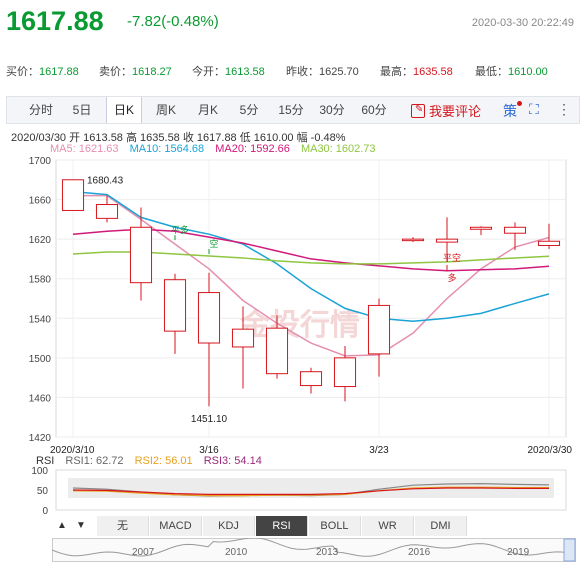  What do you see at coordinates (379, 450) in the screenshot?
I see `x-tick-label: 3/23` at bounding box center [379, 450].